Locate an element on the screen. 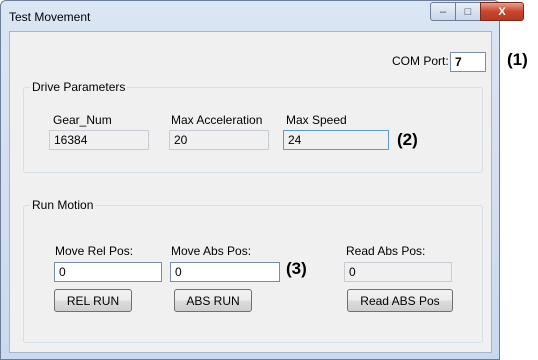  close-icon: X is located at coordinates (502, 11).